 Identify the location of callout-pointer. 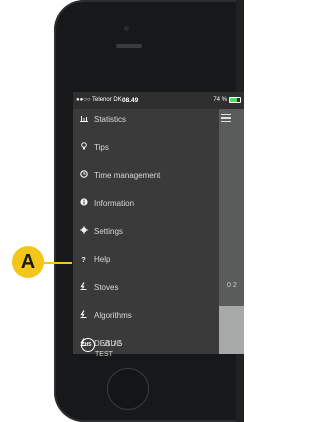
(58, 263).